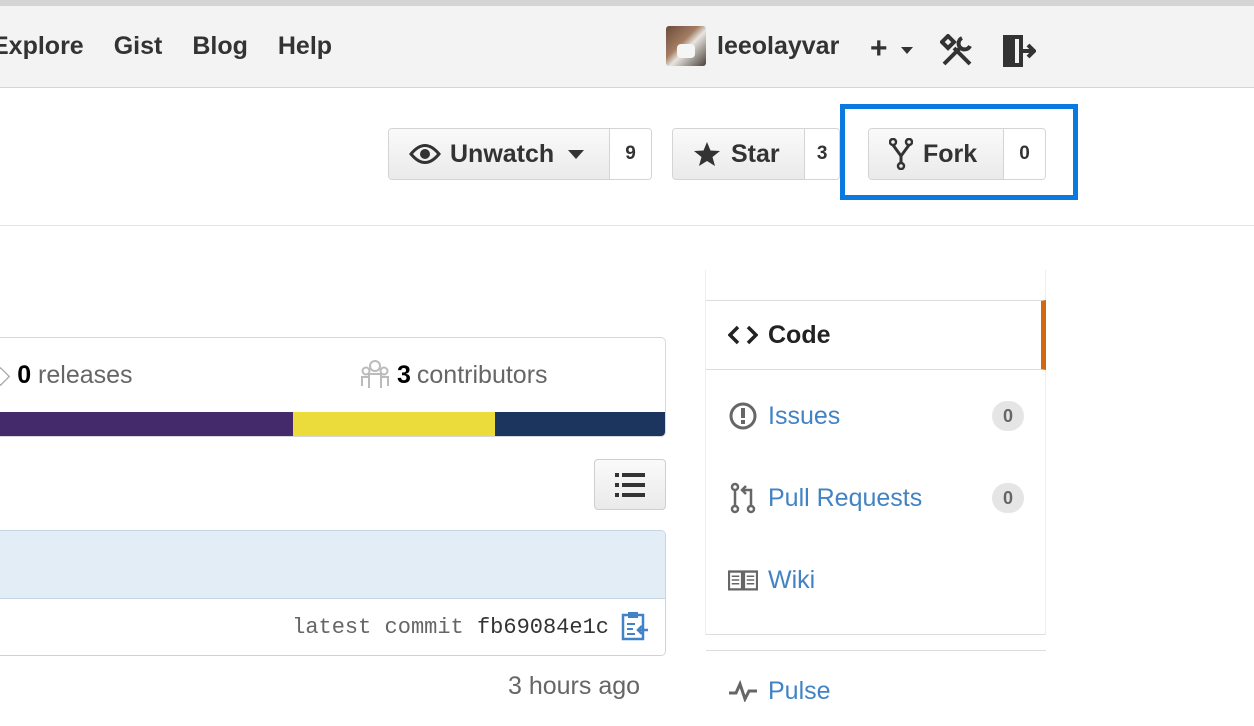 The image size is (1254, 726). Describe the element at coordinates (804, 415) in the screenshot. I see `sidebar-item-label: Issues` at that location.